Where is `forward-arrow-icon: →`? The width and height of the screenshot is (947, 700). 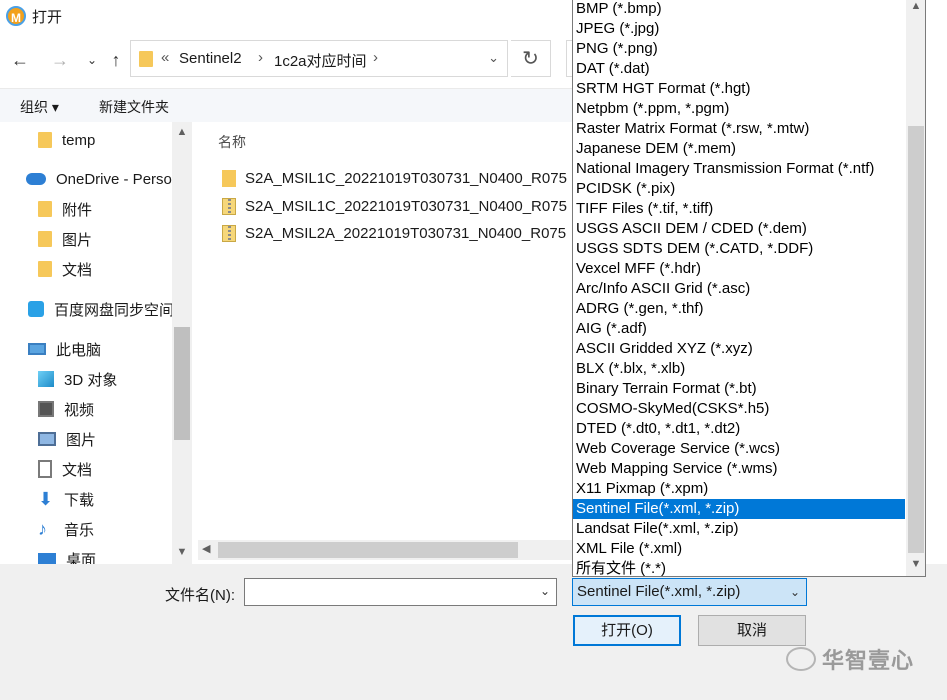
forward-arrow-icon: → is located at coordinates (60, 60).